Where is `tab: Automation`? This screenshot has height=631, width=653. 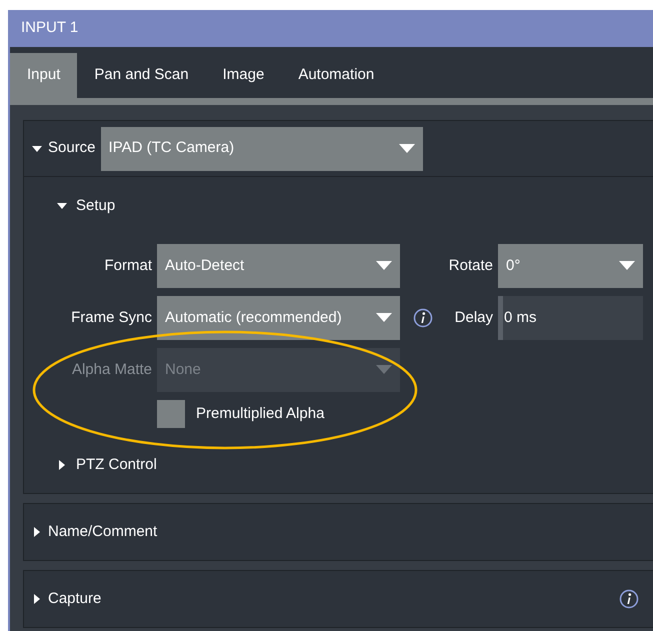 tab: Automation is located at coordinates (336, 75).